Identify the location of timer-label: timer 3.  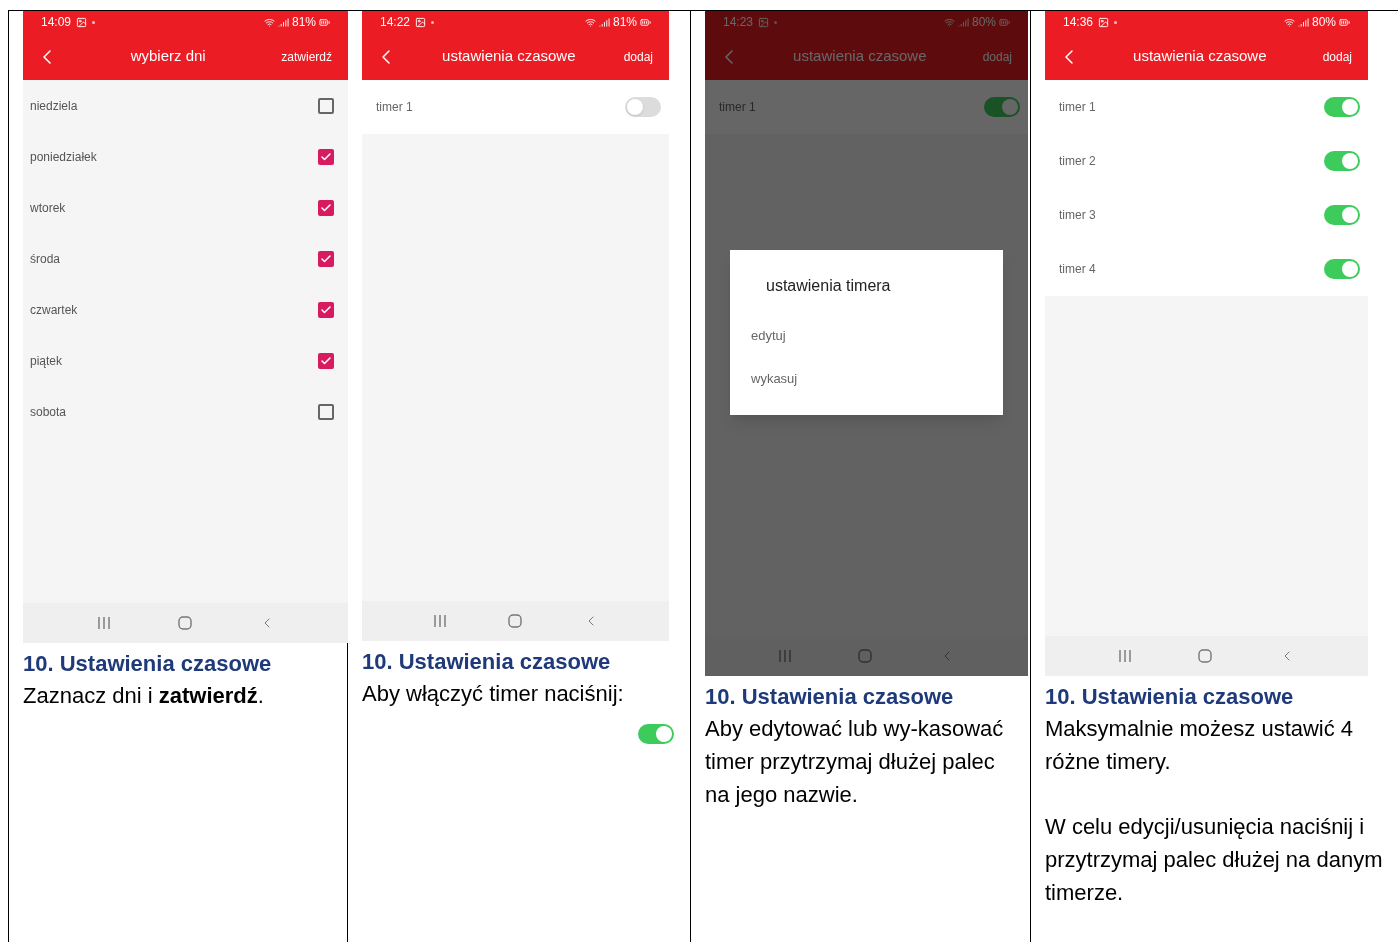
(1077, 215).